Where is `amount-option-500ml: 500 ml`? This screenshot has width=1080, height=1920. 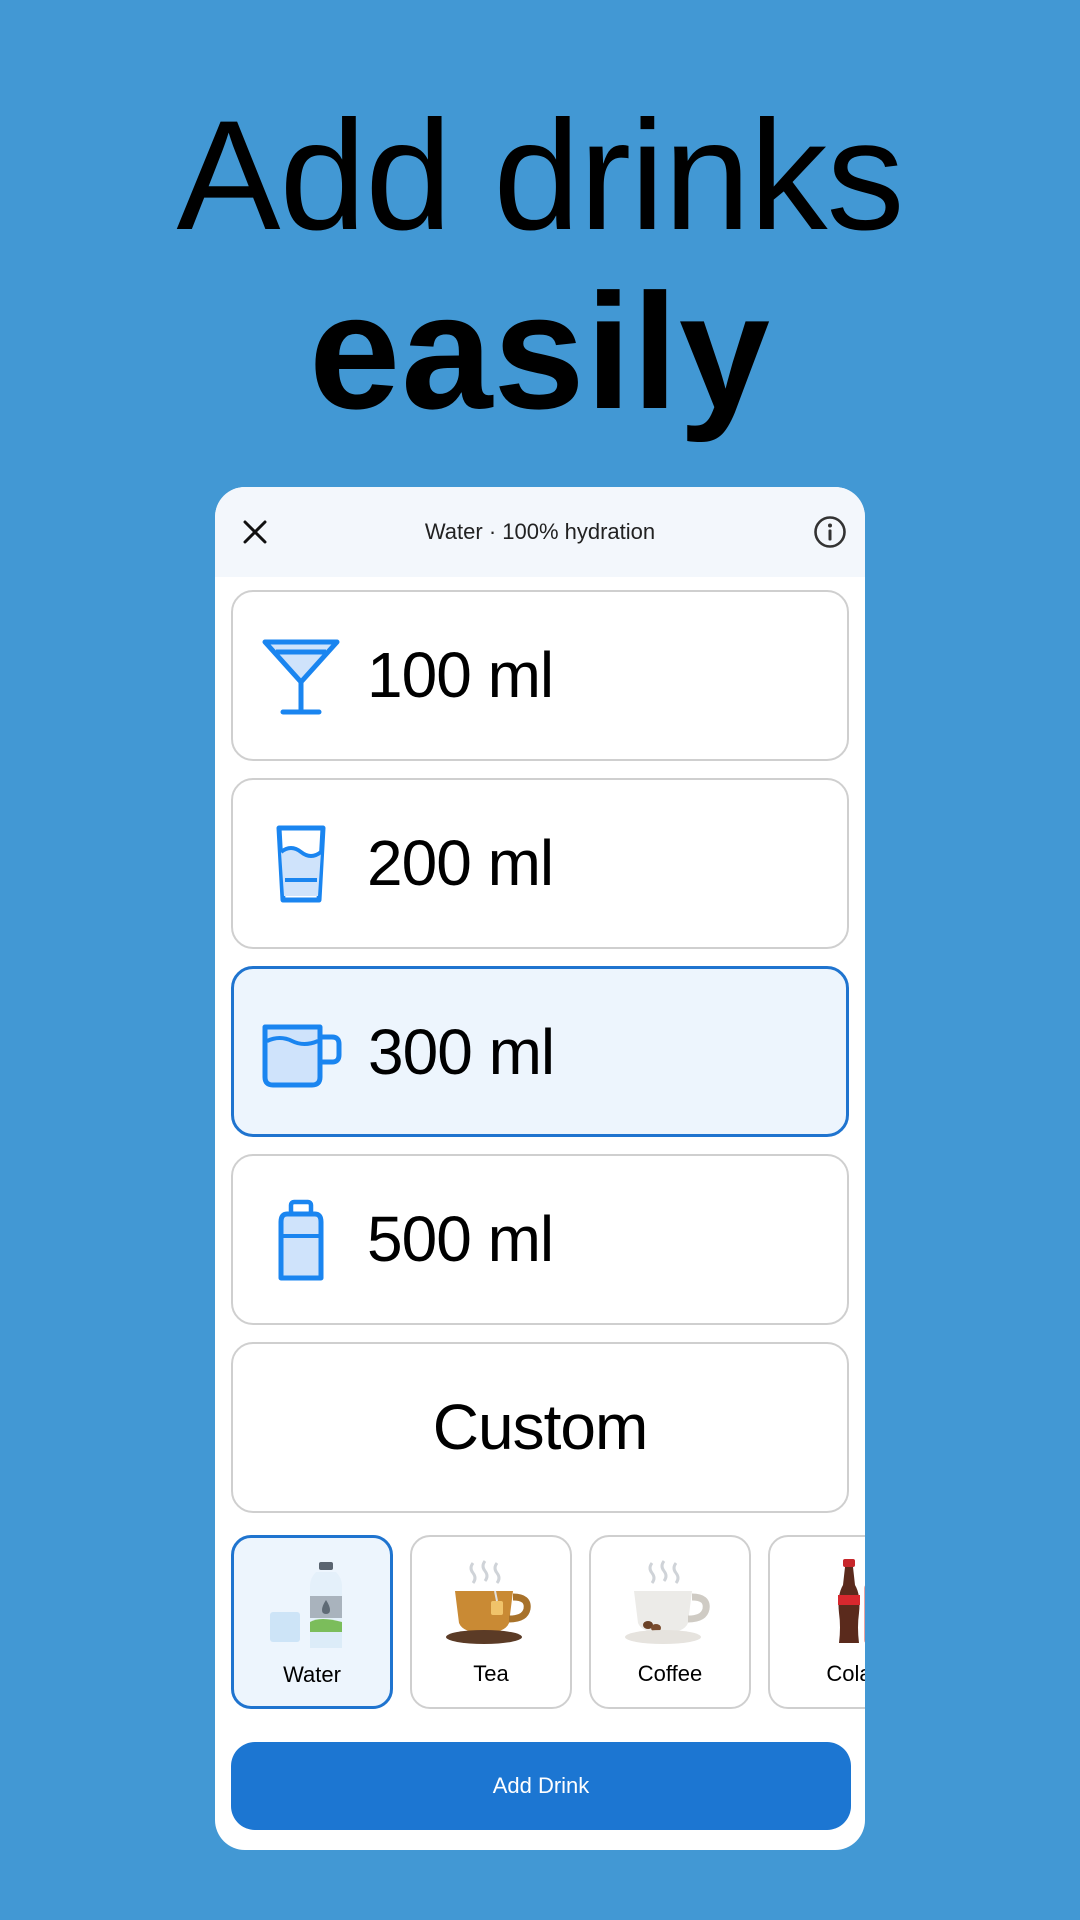
amount-option-500ml: 500 ml is located at coordinates (540, 1239).